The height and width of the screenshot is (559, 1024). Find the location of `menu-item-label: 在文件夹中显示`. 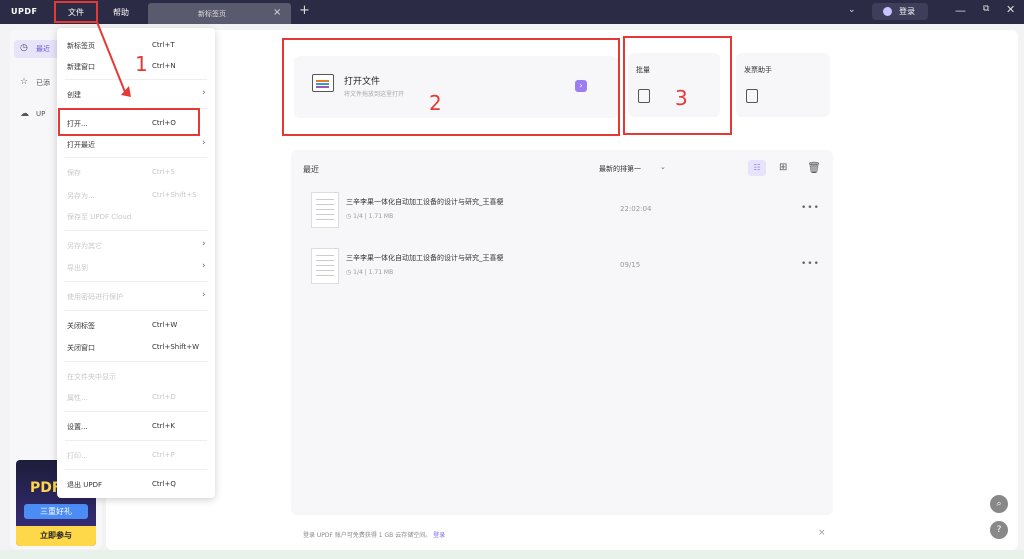

menu-item-label: 在文件夹中显示 is located at coordinates (91, 377).